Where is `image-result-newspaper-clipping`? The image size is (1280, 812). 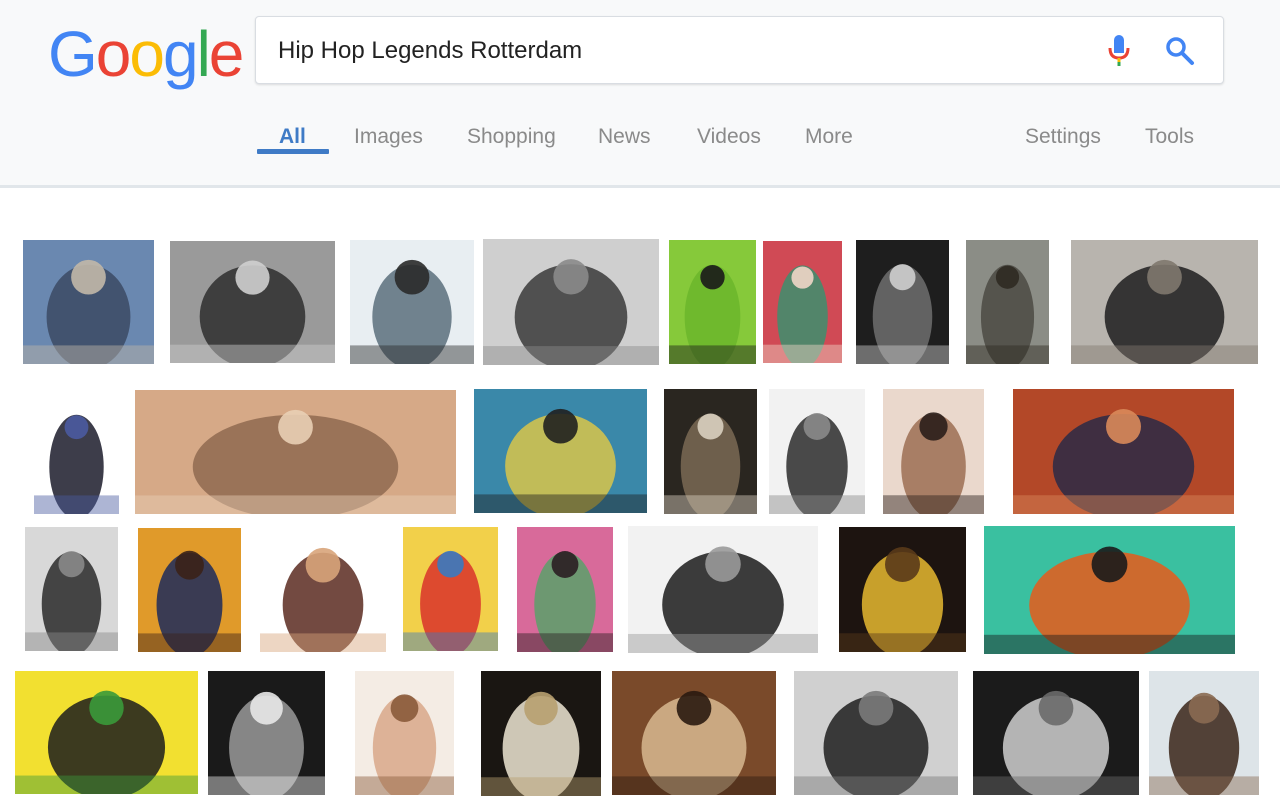 image-result-newspaper-clipping is located at coordinates (295, 452).